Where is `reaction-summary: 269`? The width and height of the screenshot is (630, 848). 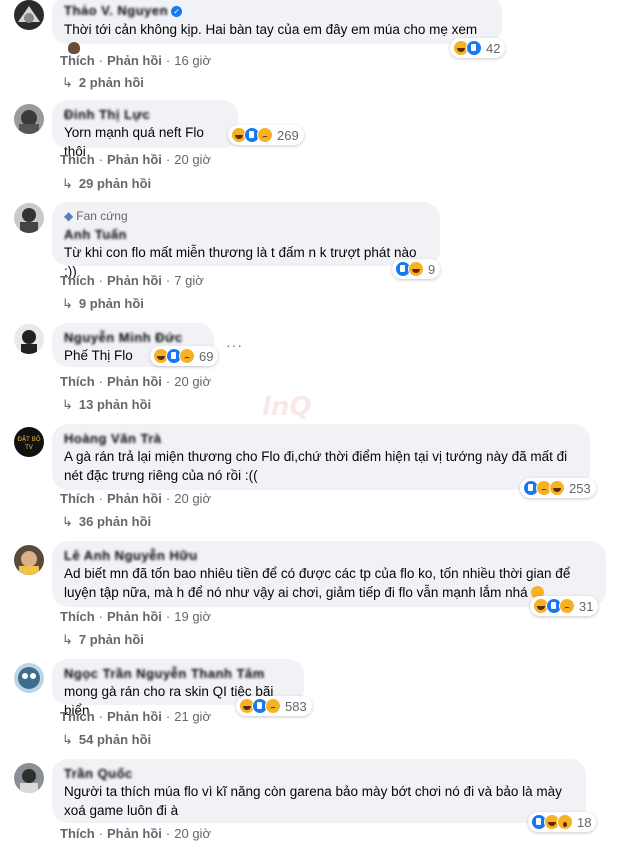
reaction-summary: 269 is located at coordinates (266, 135).